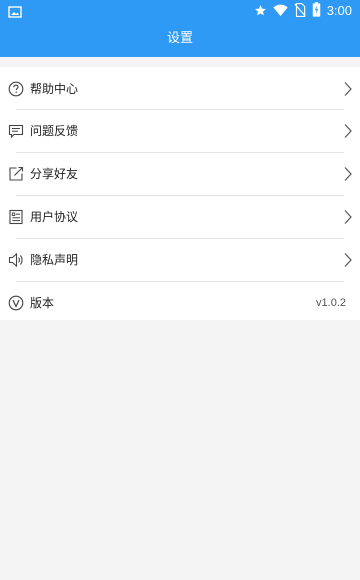 This screenshot has width=360, height=580. Describe the element at coordinates (339, 10) in the screenshot. I see `status-time: 3:00` at that location.